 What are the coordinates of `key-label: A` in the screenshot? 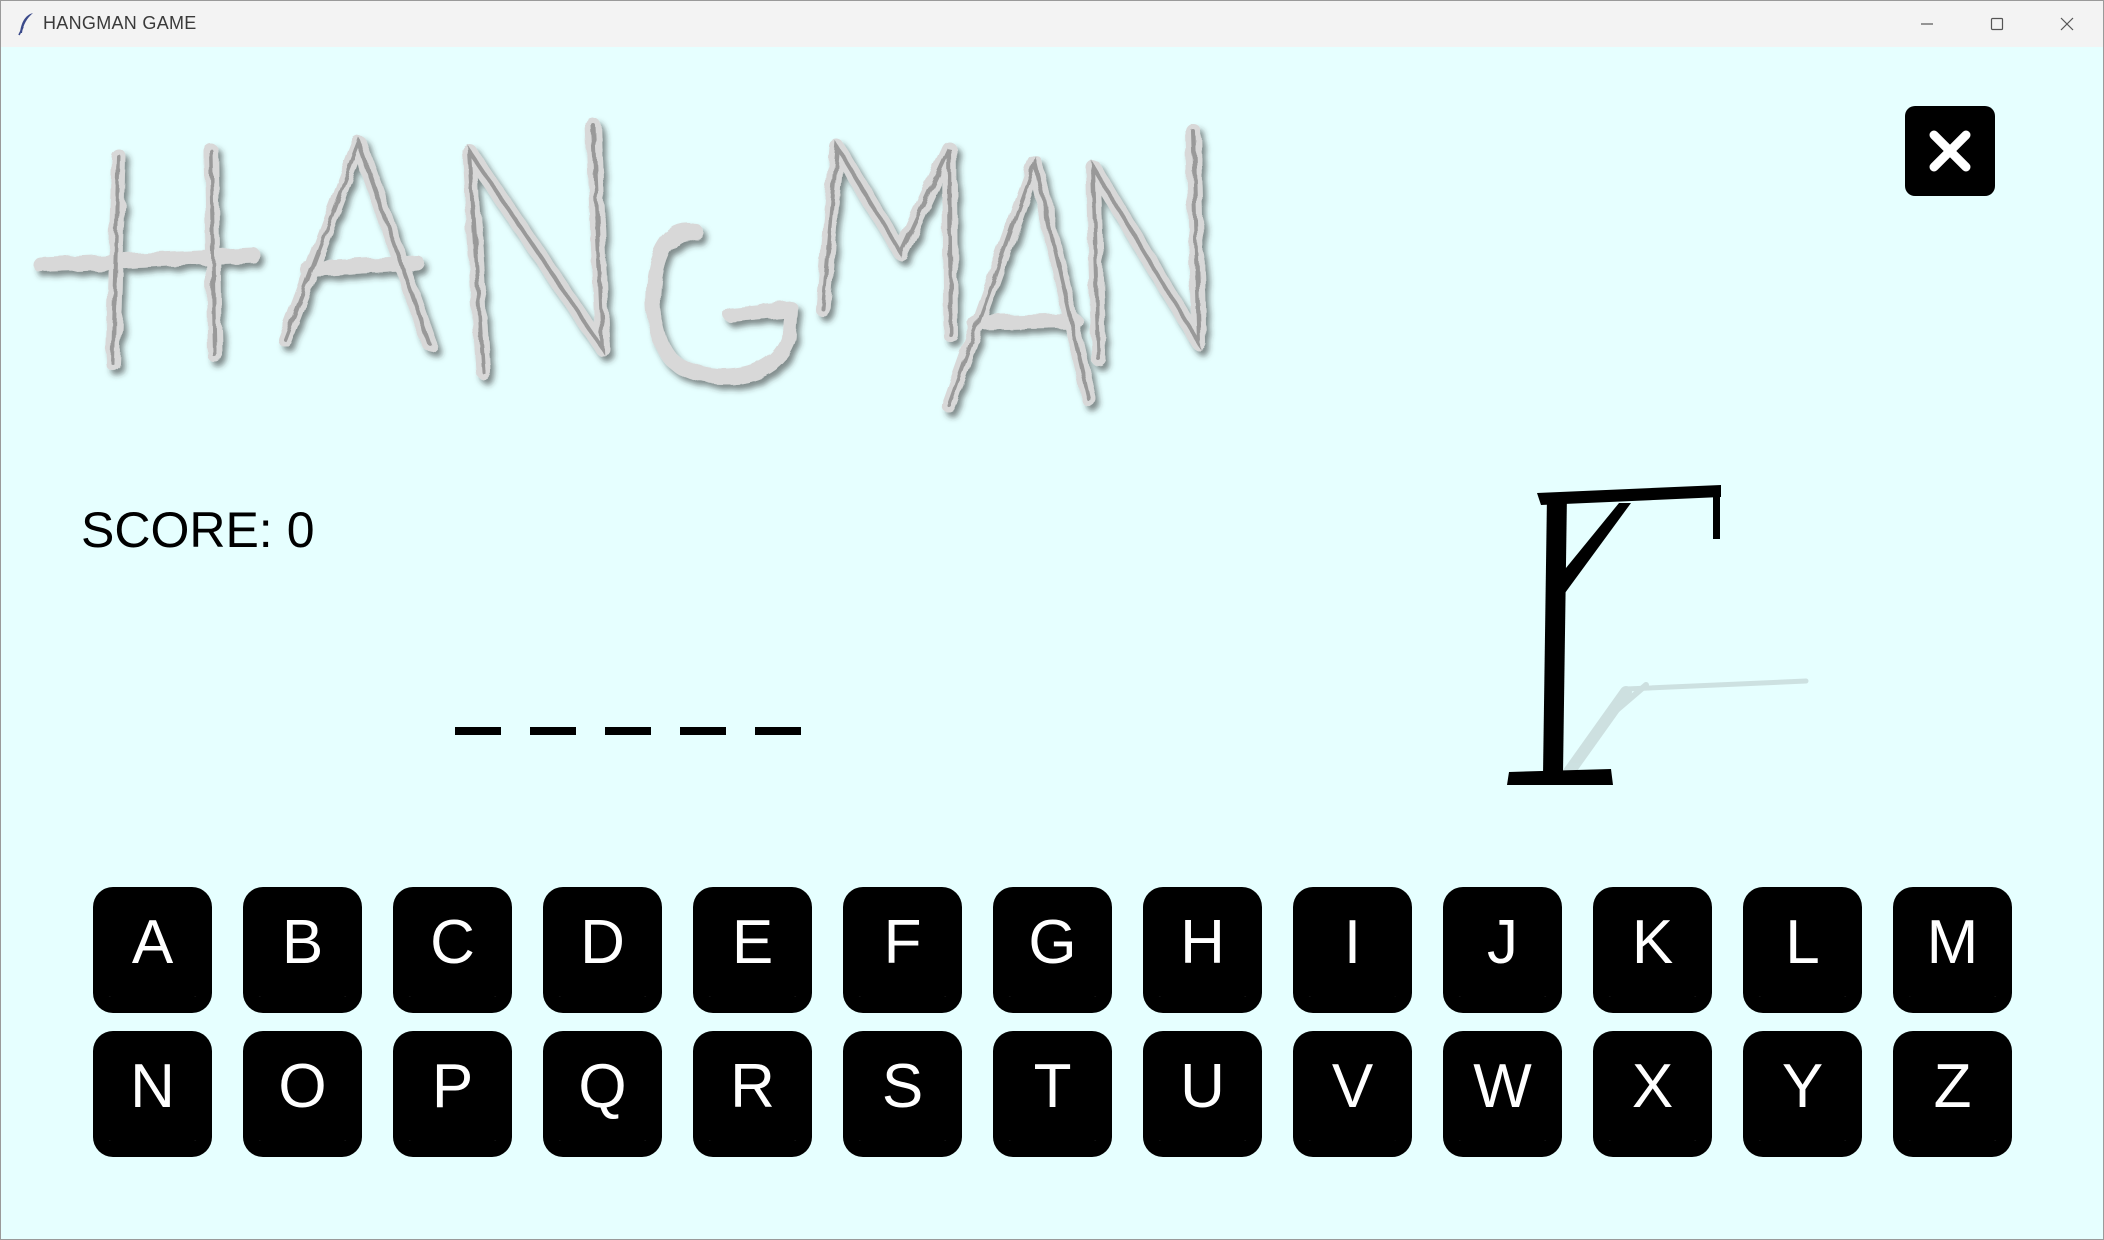 It's located at (152, 942).